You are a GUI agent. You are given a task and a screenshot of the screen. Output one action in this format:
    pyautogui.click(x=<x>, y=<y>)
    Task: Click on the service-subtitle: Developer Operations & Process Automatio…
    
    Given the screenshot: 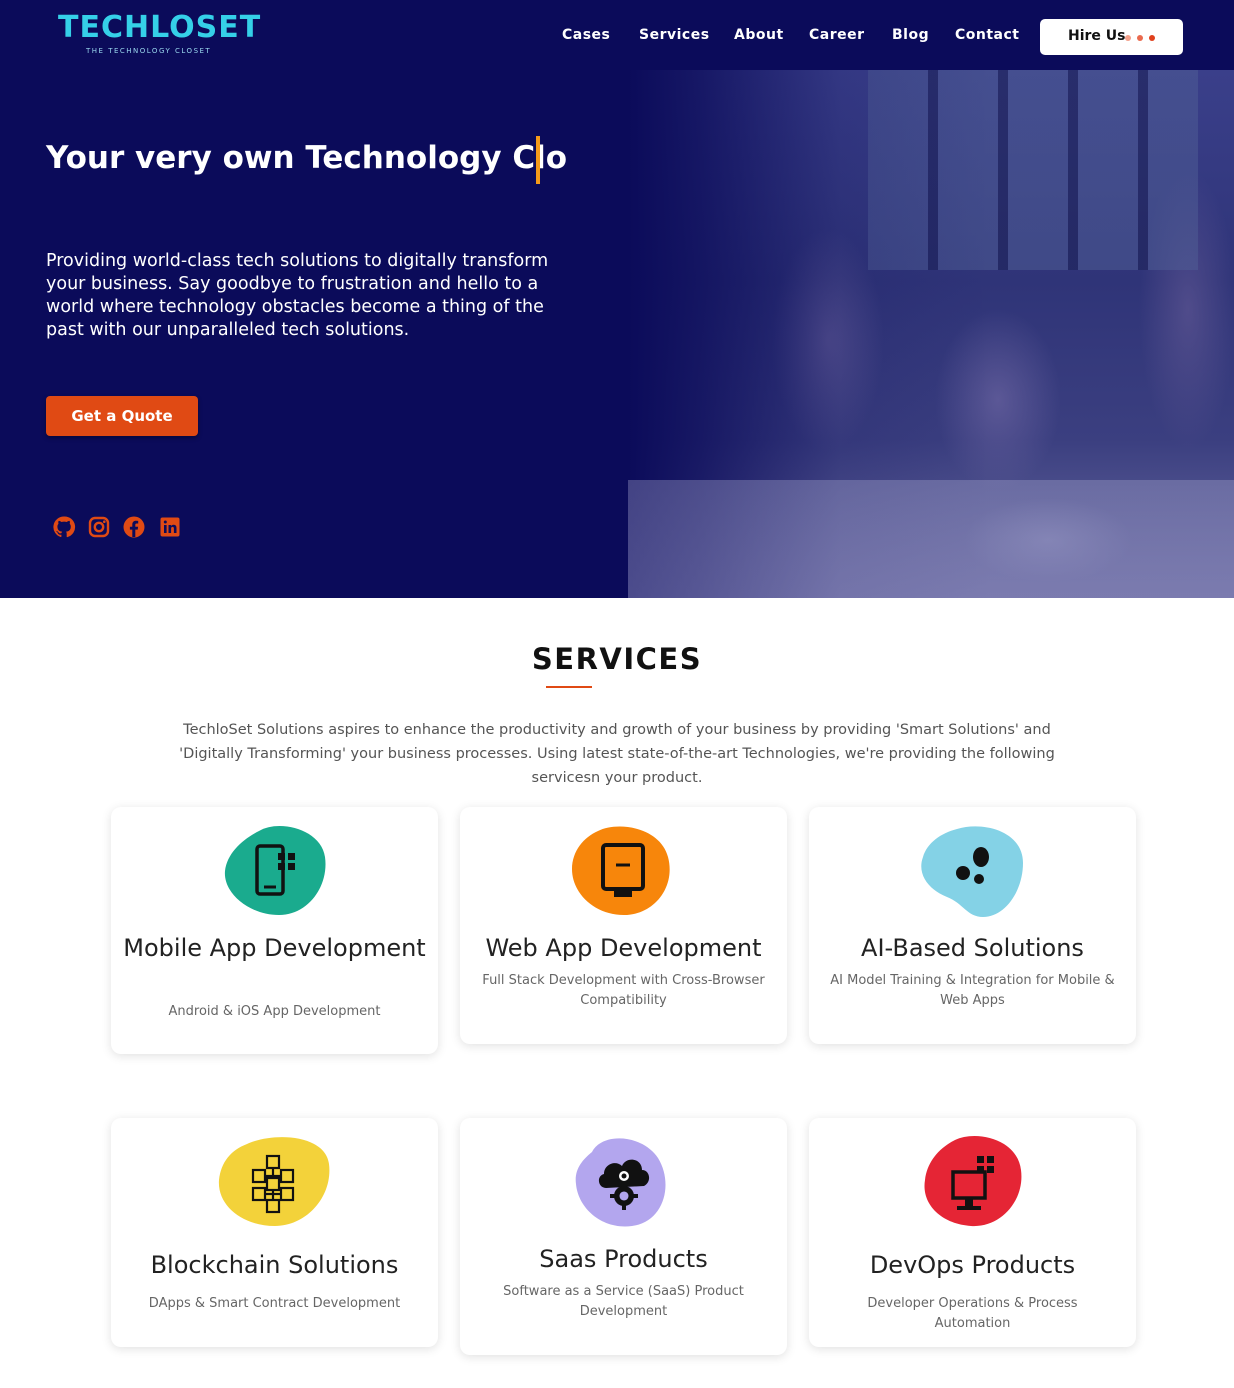 What is the action you would take?
    pyautogui.click(x=972, y=1313)
    